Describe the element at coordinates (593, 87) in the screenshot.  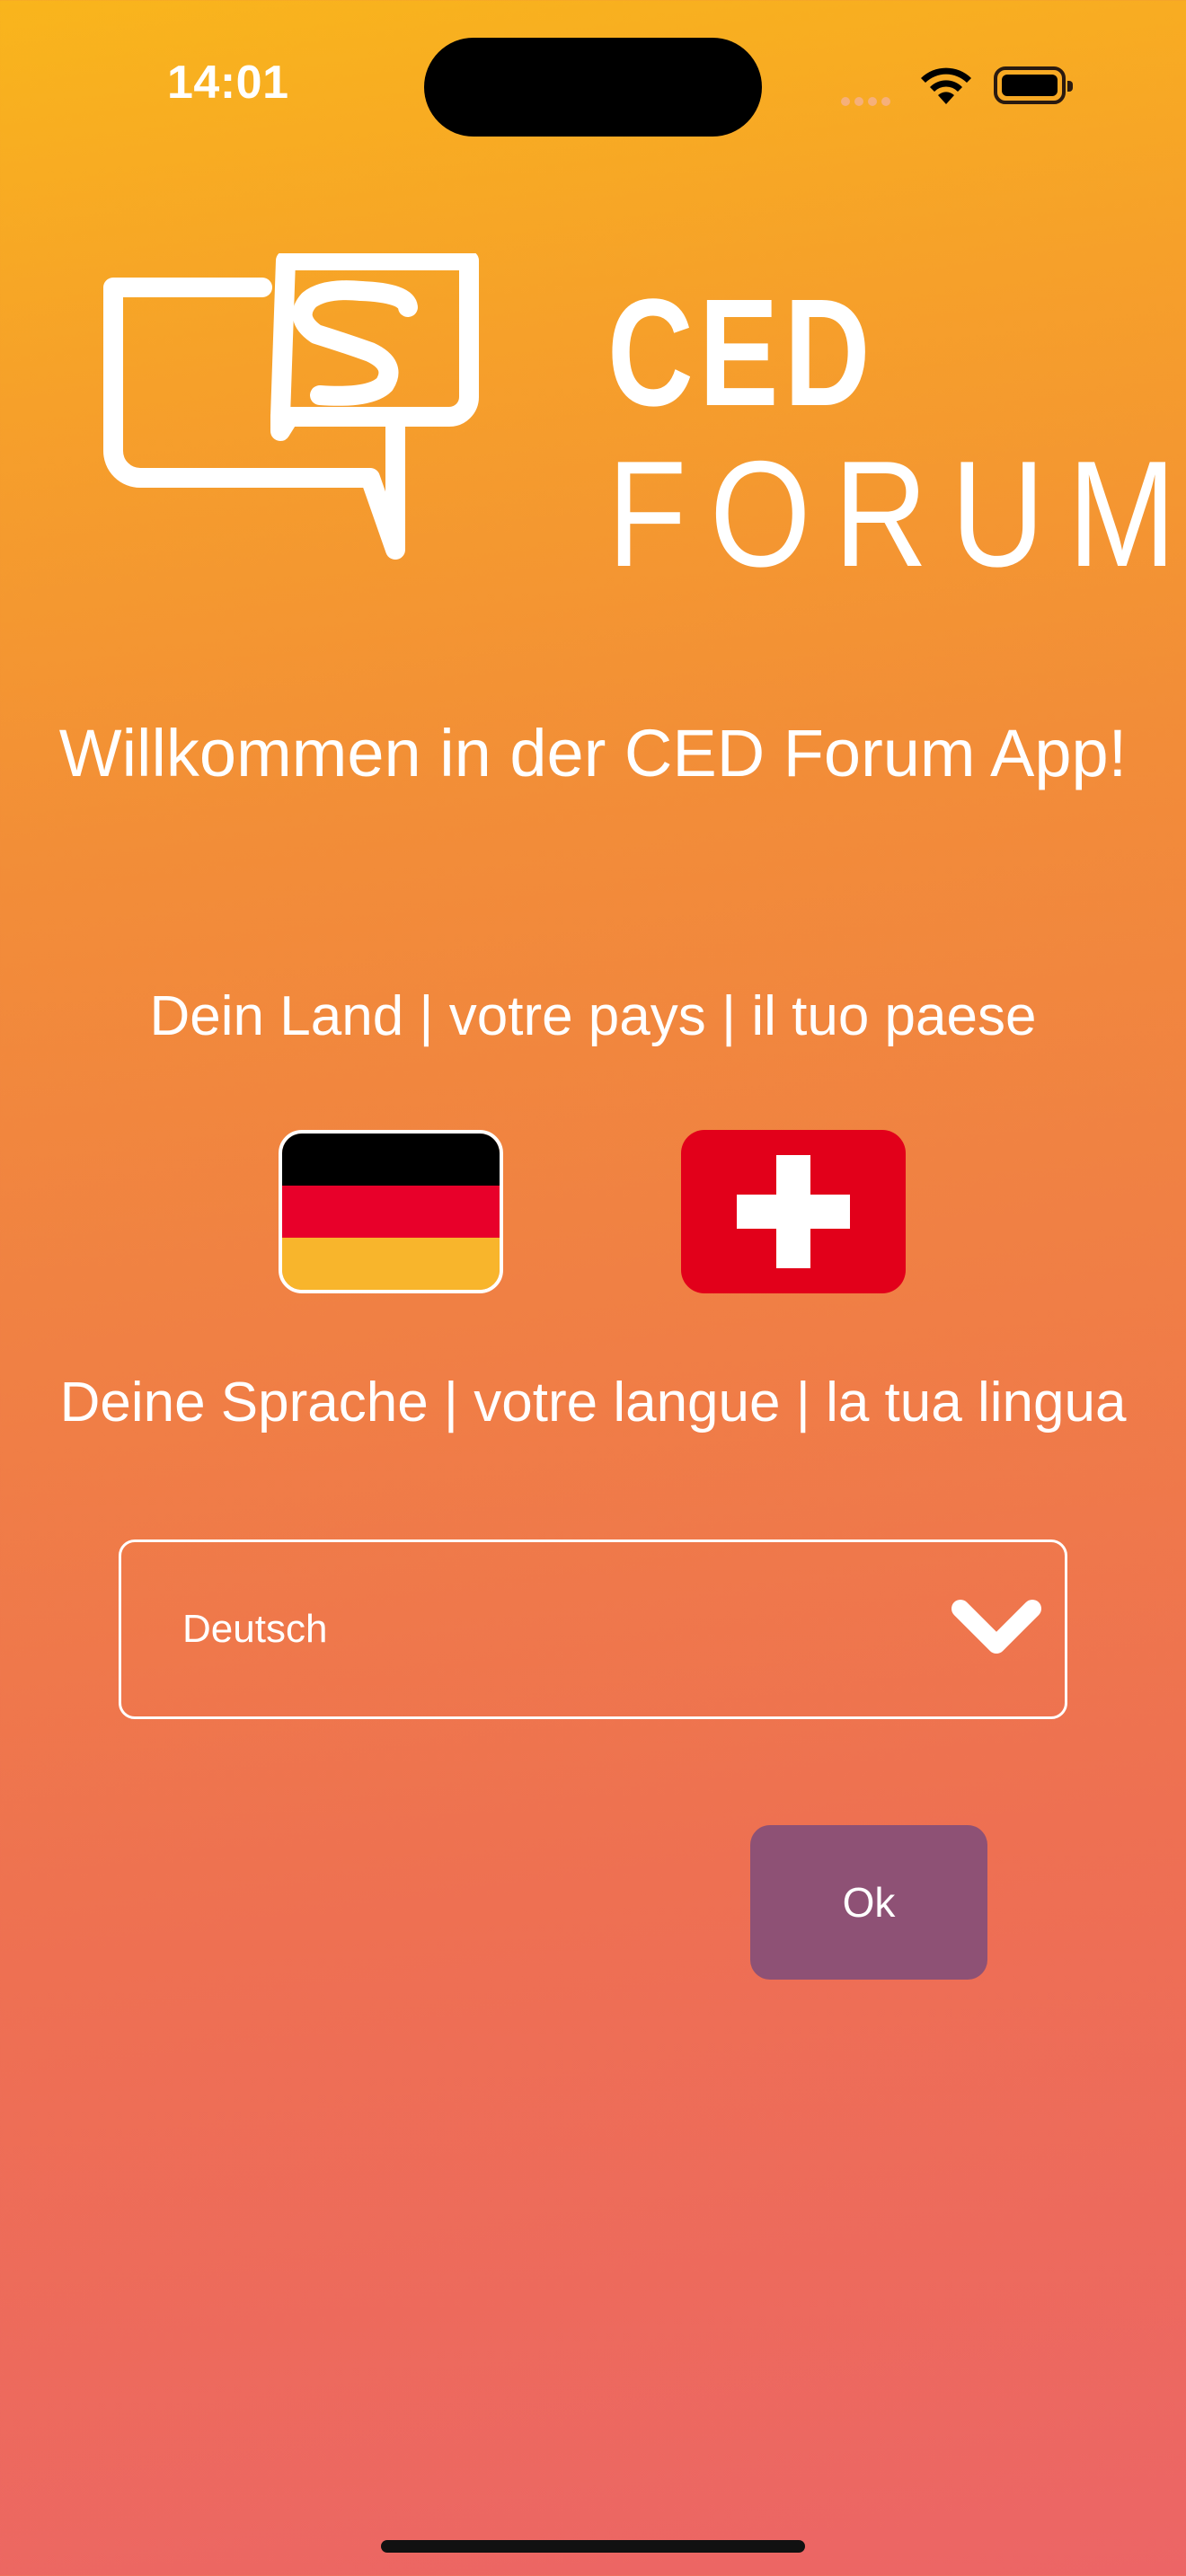
I see `dynamic-island` at that location.